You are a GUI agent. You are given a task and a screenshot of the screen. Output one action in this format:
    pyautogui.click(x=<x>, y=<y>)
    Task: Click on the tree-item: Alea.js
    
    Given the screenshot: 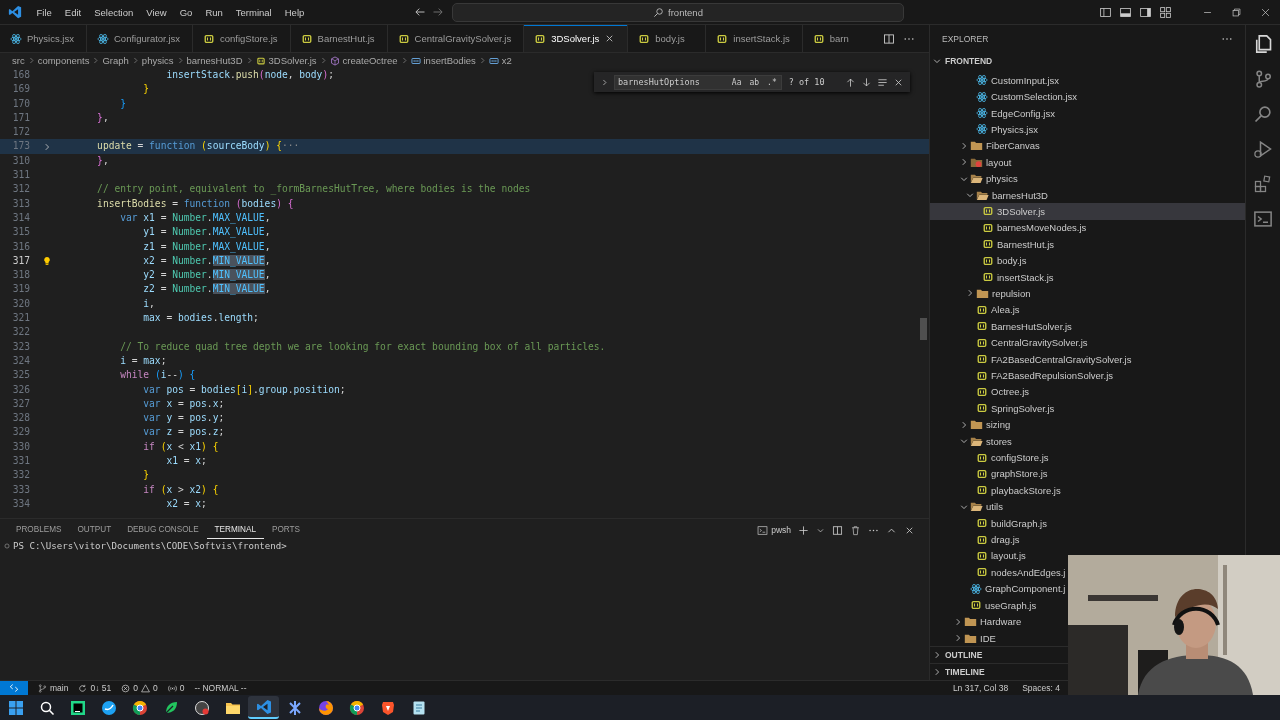 What is the action you would take?
    pyautogui.click(x=976, y=310)
    